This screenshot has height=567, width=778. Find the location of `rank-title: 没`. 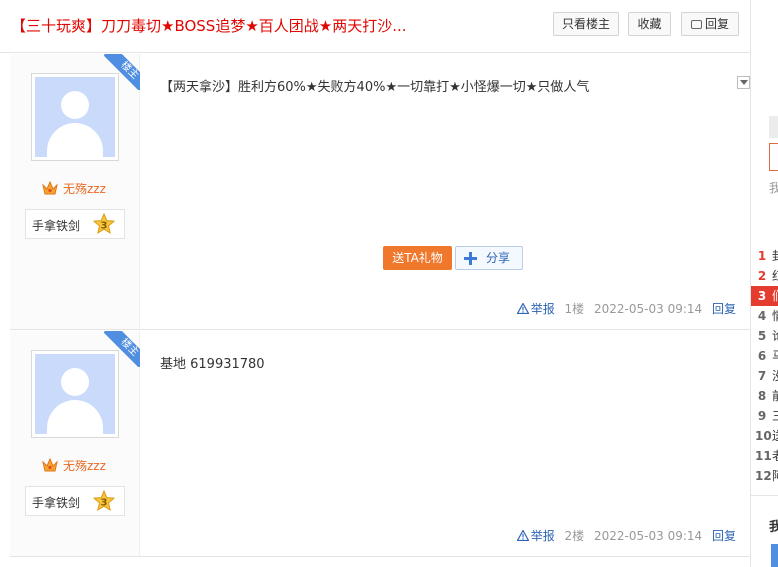

rank-title: 没 is located at coordinates (775, 376).